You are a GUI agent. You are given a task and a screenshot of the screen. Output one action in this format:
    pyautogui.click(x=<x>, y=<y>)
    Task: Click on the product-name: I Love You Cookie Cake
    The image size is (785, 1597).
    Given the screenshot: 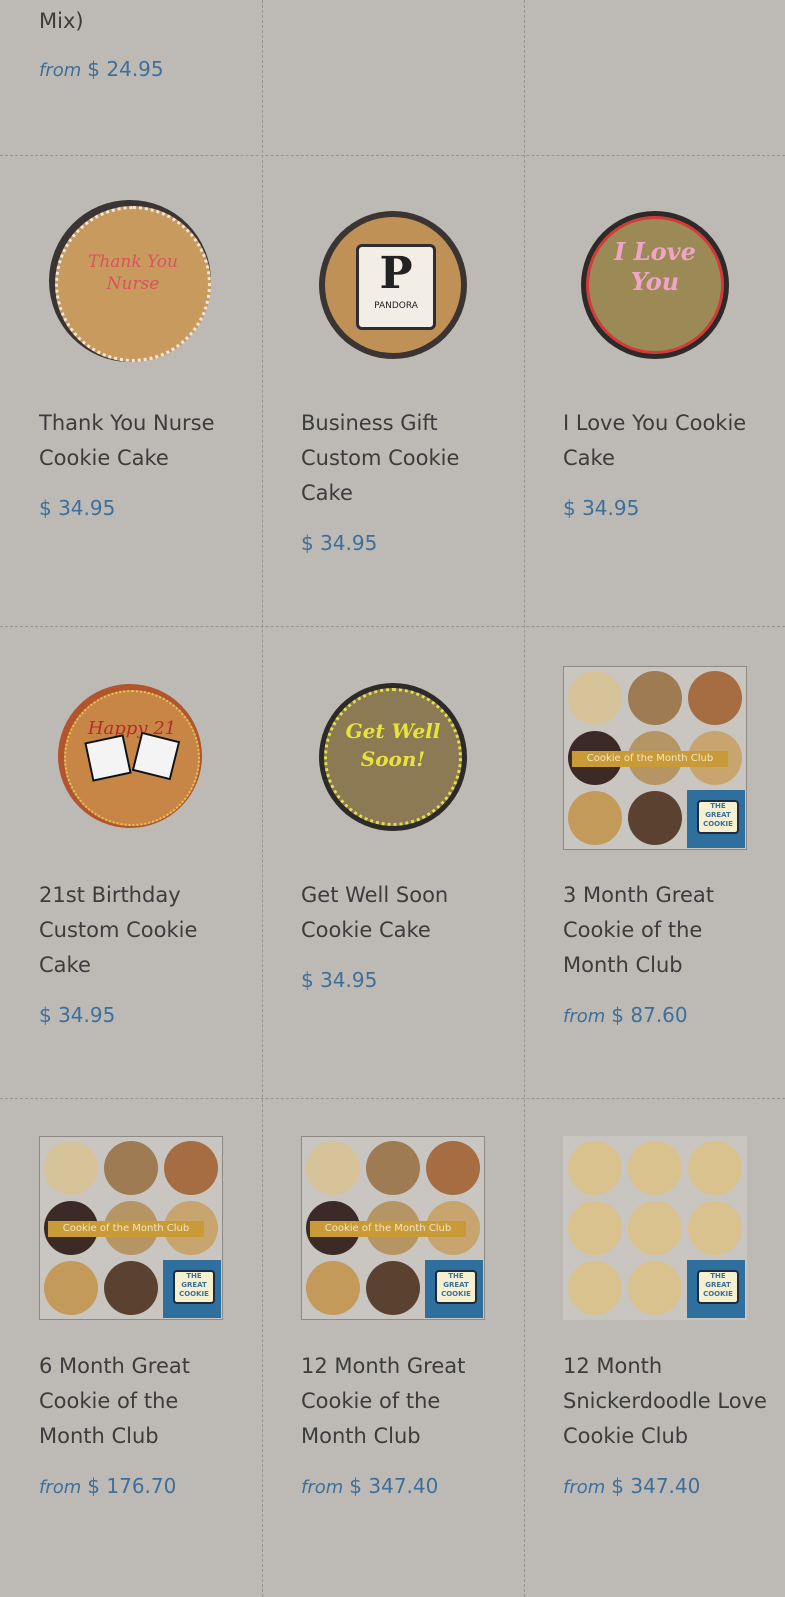 What is the action you would take?
    pyautogui.click(x=668, y=441)
    